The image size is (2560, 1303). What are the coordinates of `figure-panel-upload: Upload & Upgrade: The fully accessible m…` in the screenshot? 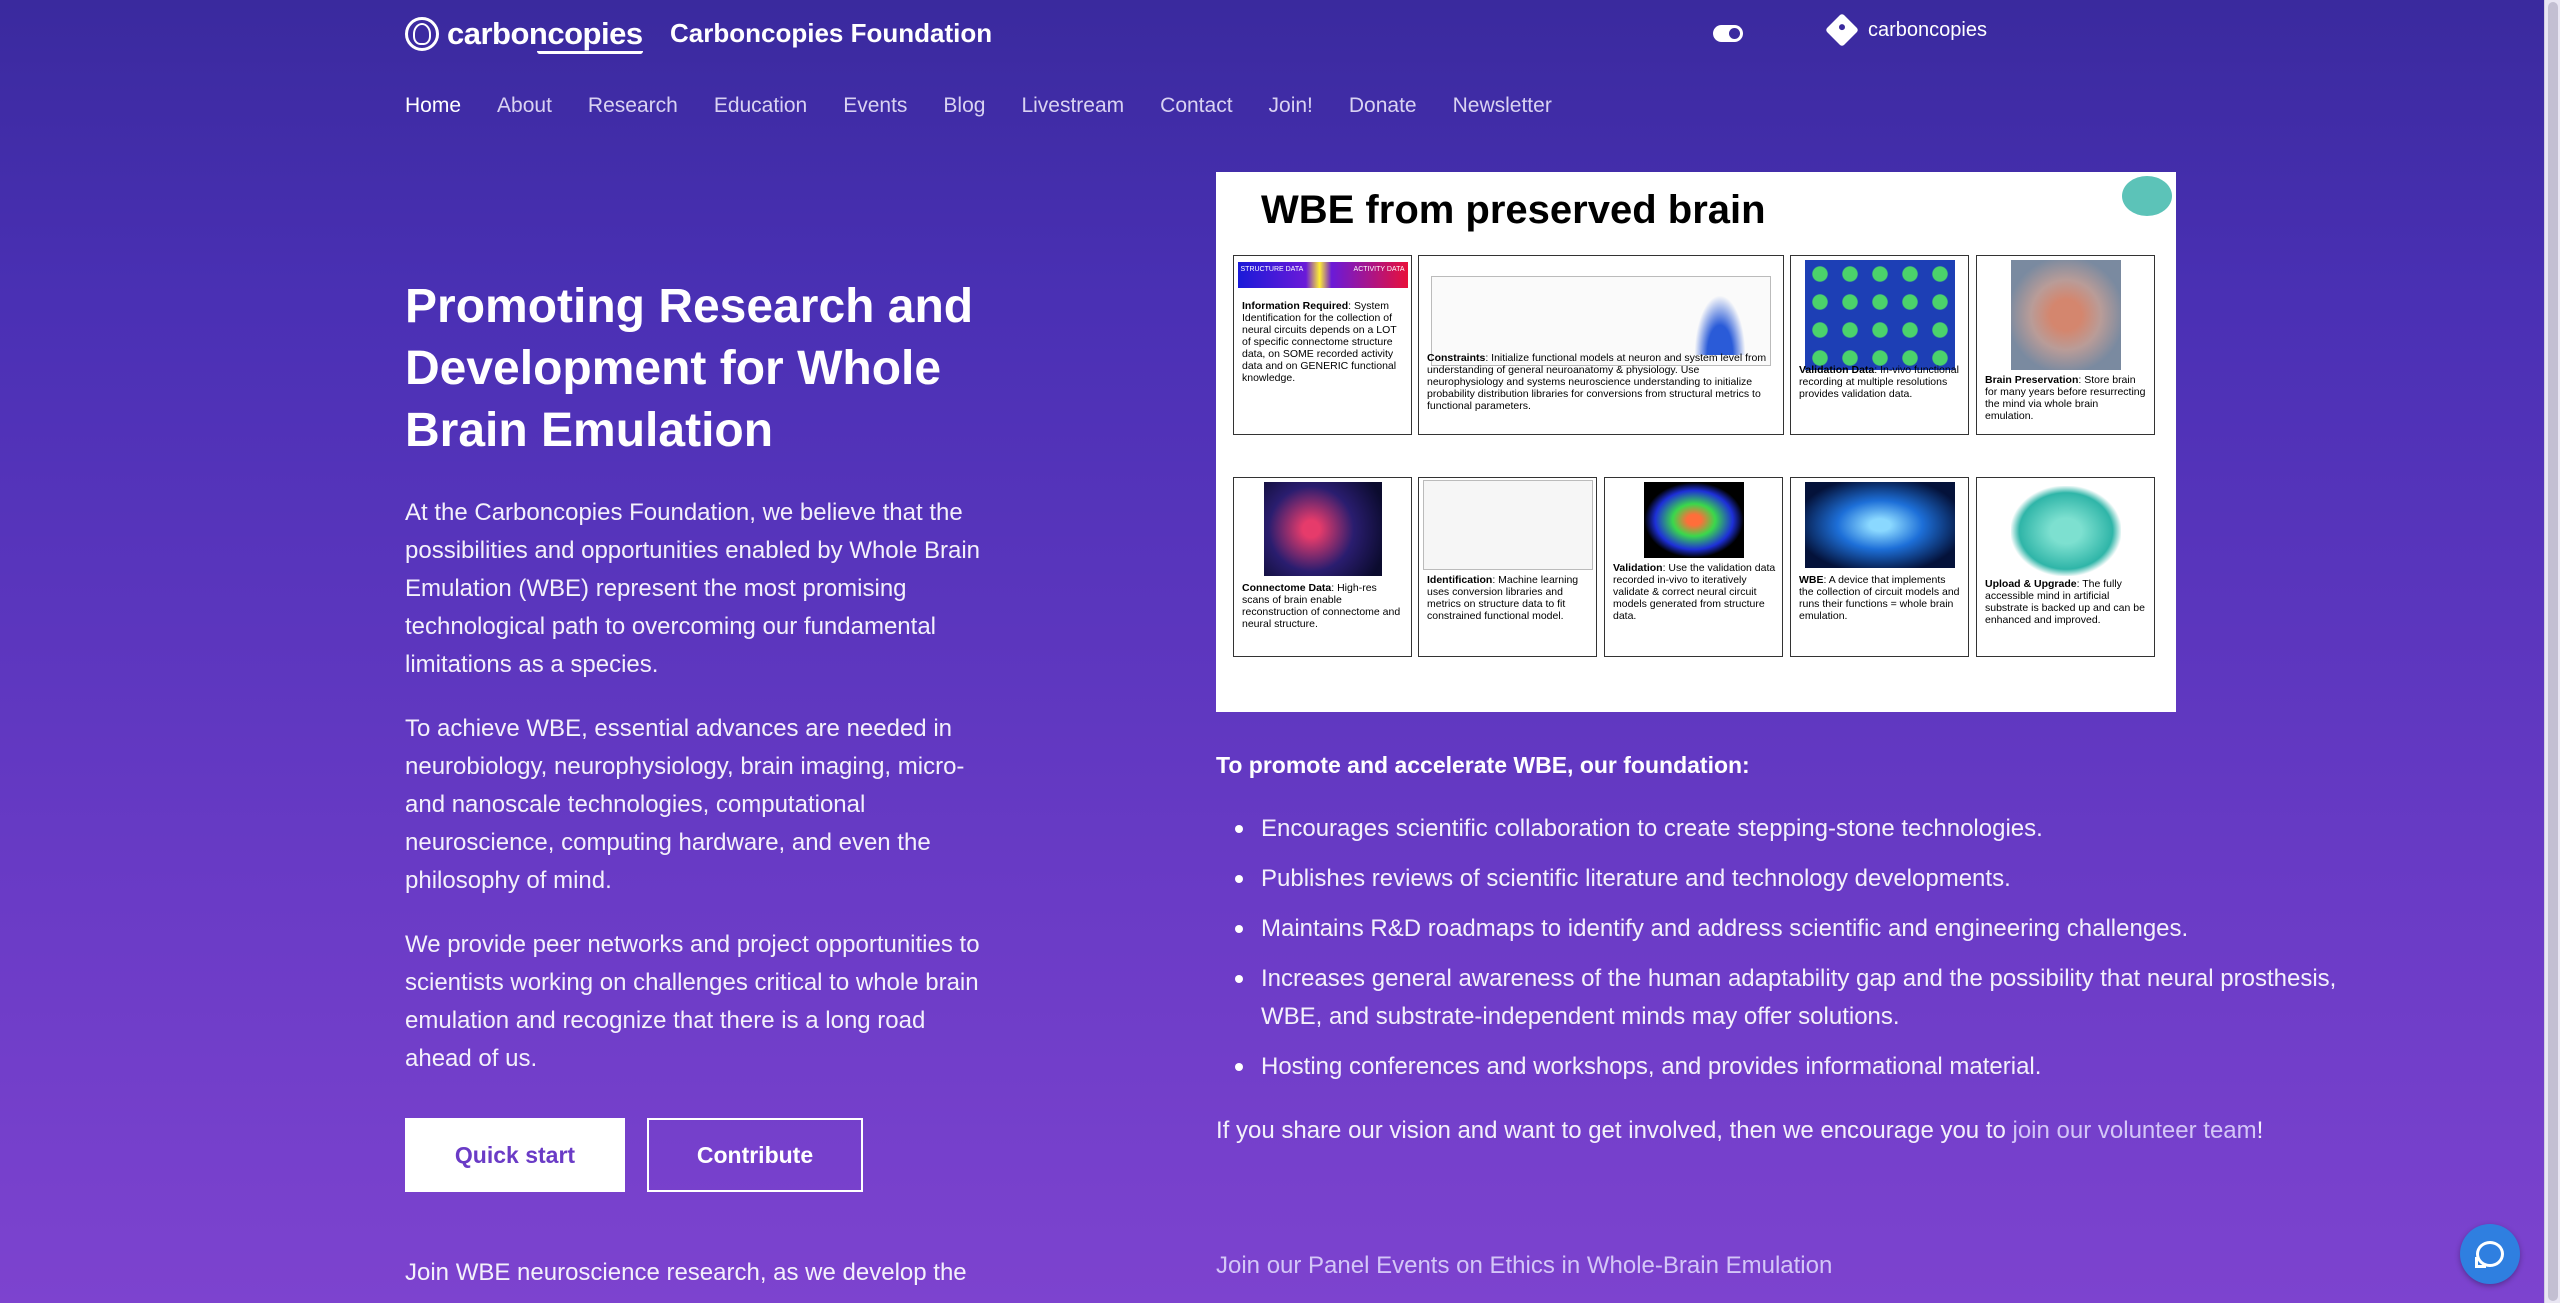 It's located at (2065, 567).